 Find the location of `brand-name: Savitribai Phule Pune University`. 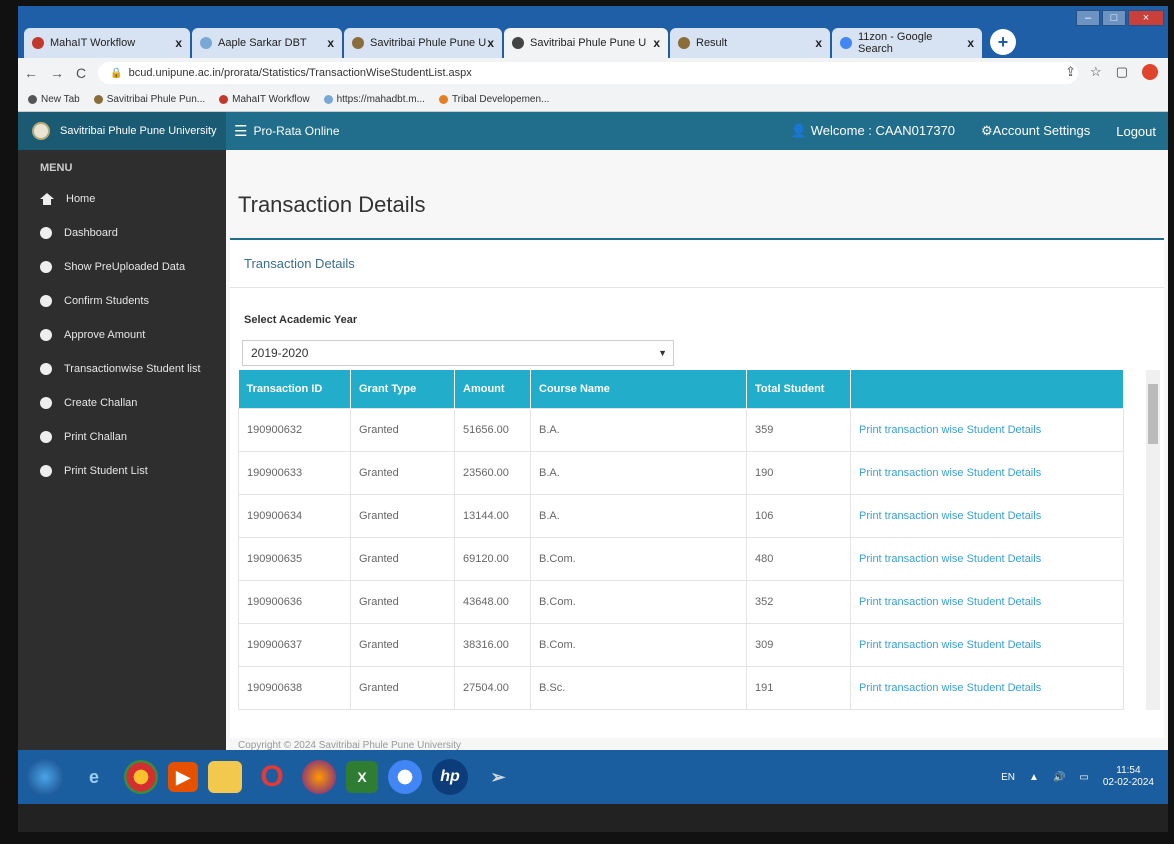

brand-name: Savitribai Phule Pune University is located at coordinates (138, 131).